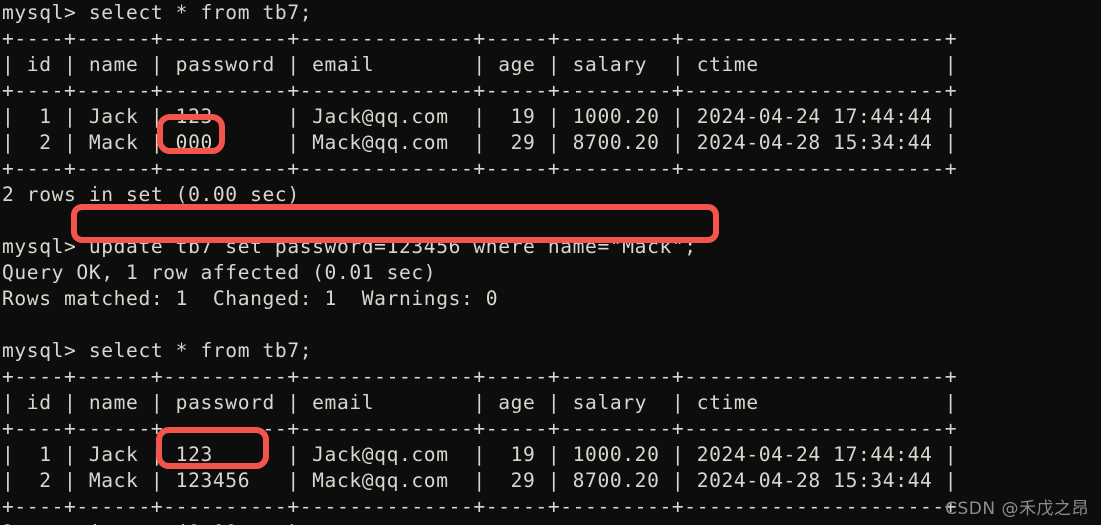 Image resolution: width=1101 pixels, height=525 pixels. I want to click on csdn-watermark: CSDN @禾戊之昂, so click(1017, 509).